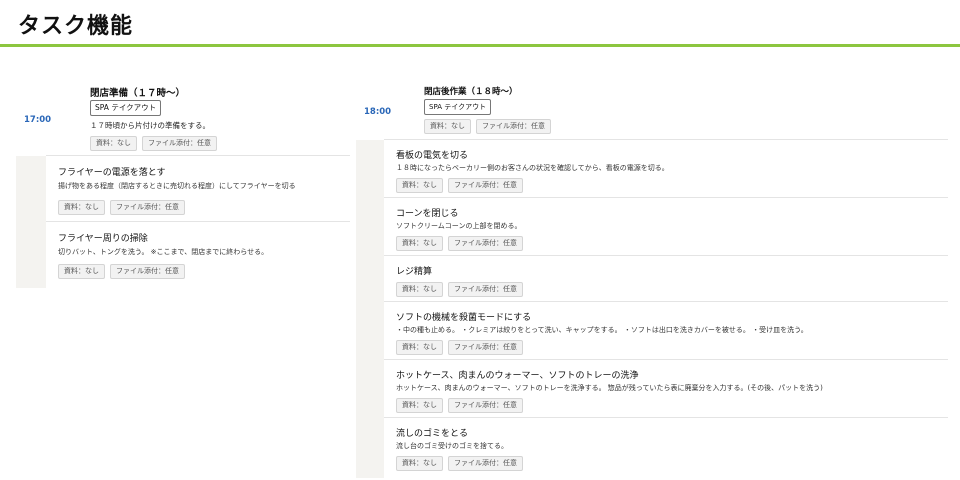 The width and height of the screenshot is (960, 480). What do you see at coordinates (480, 23) in the screenshot?
I see `title-bar: タスク機能` at bounding box center [480, 23].